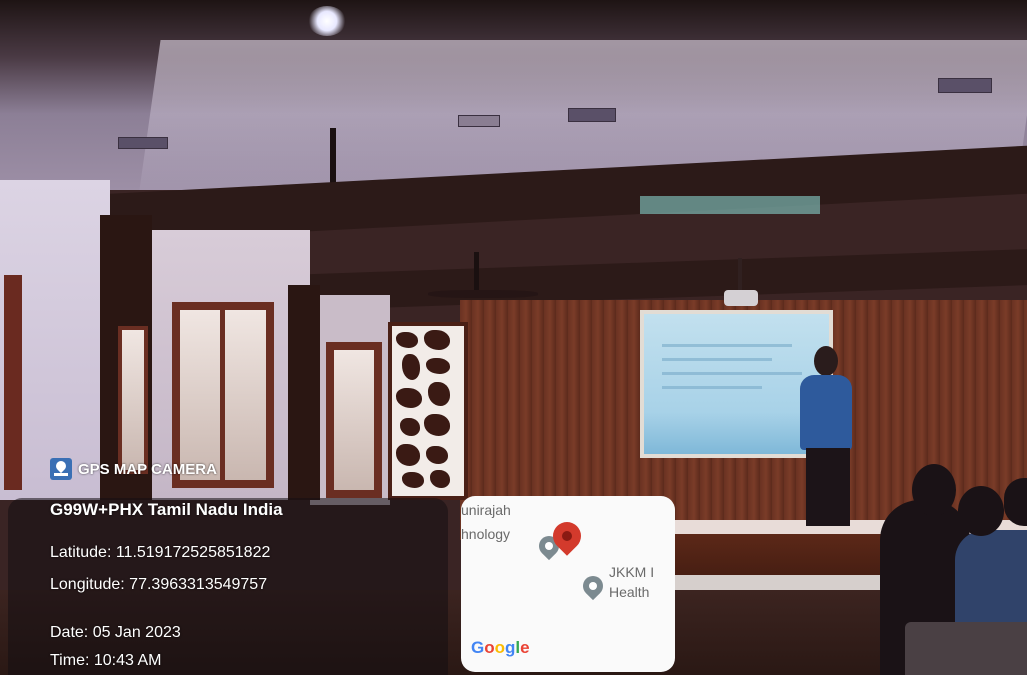 The height and width of the screenshot is (675, 1027). I want to click on longitude-label: Longitude: 77.3963313549757, so click(159, 584).